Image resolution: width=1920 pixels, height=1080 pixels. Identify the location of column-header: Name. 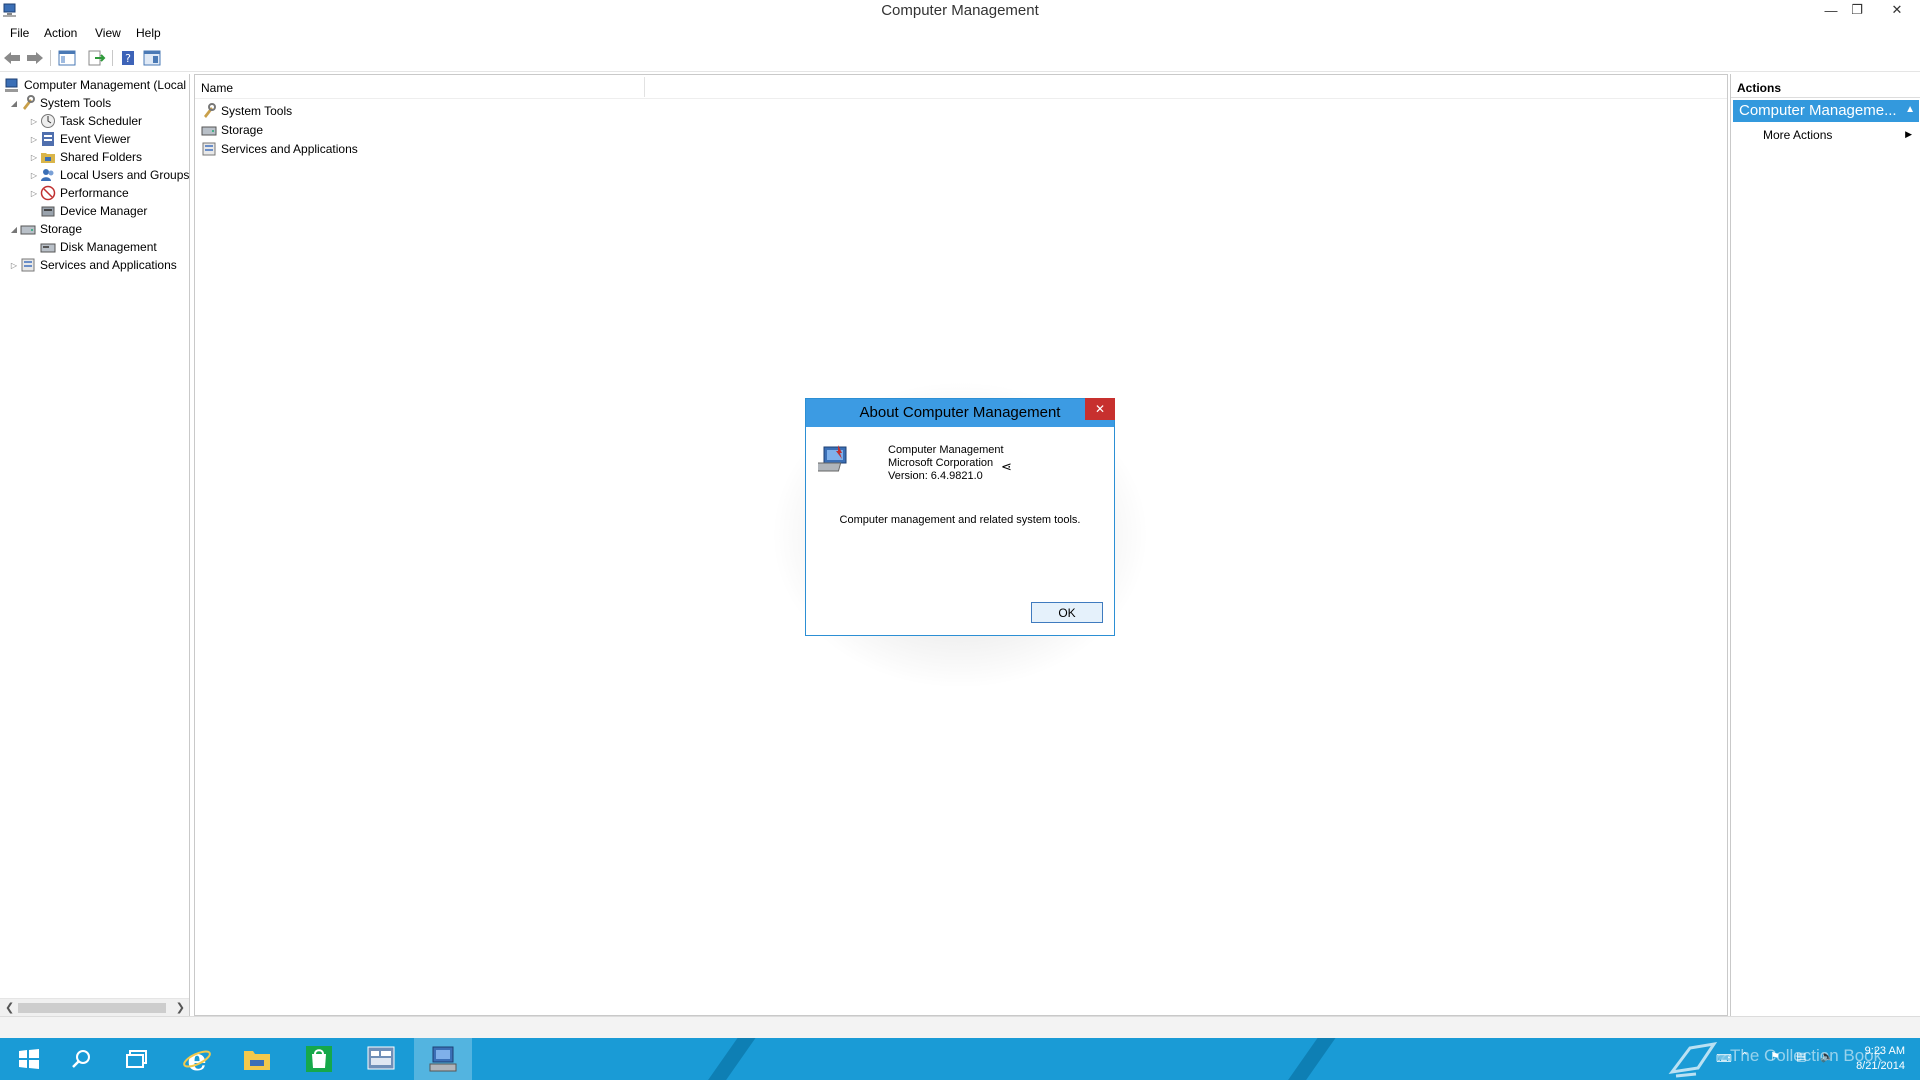
(961, 87).